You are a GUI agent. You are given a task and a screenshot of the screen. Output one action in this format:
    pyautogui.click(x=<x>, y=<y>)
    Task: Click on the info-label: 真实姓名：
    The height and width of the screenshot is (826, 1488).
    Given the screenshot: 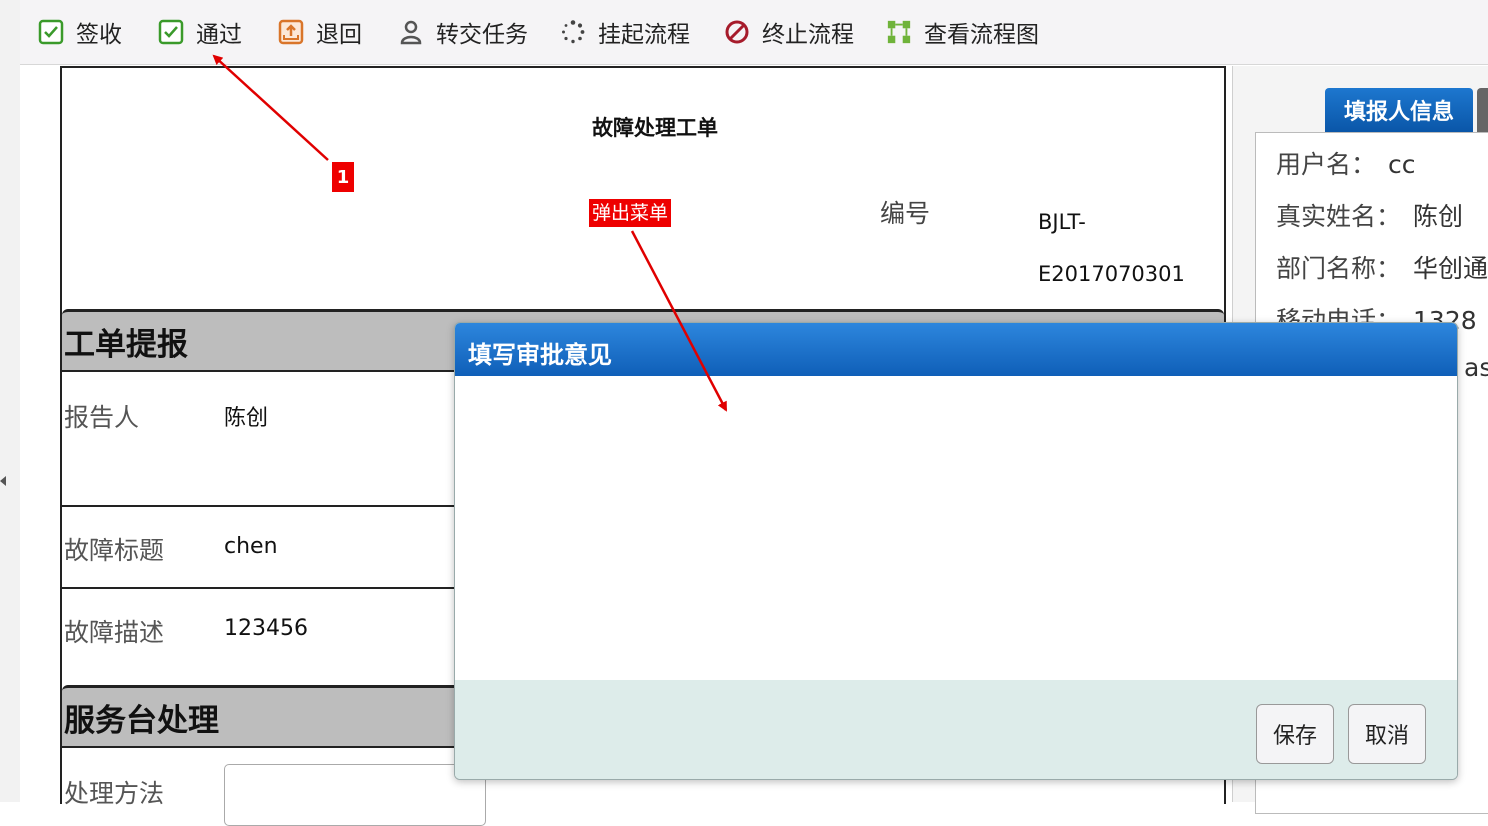 What is the action you would take?
    pyautogui.click(x=1339, y=216)
    